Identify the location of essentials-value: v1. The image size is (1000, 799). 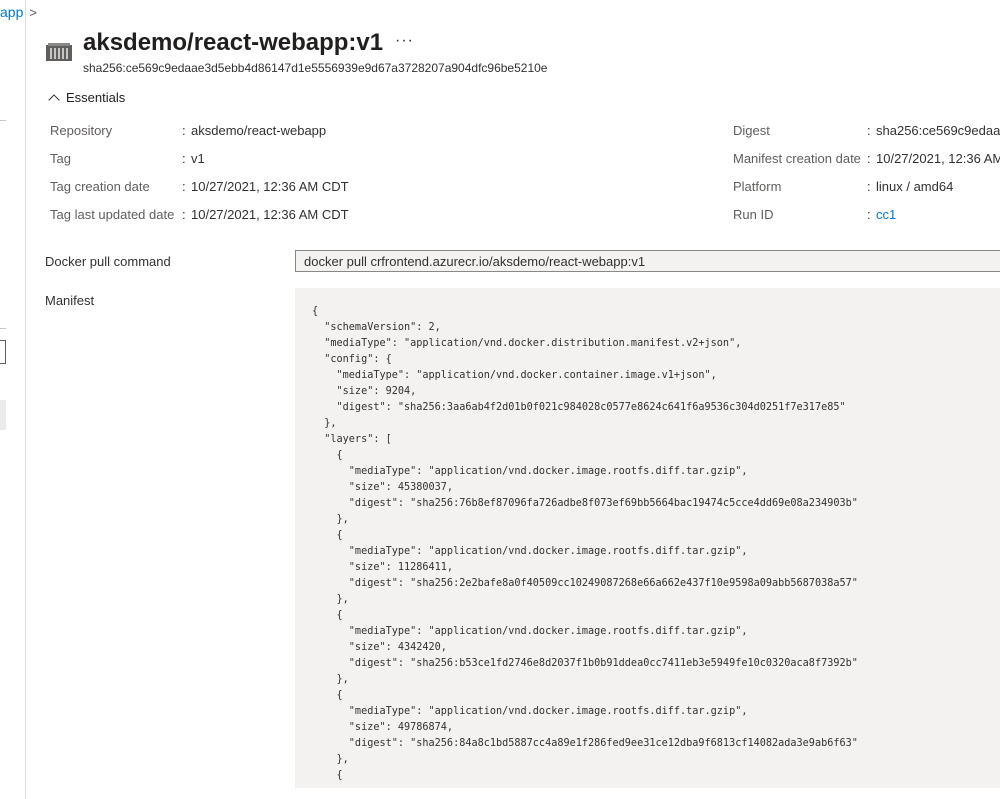
(198, 158).